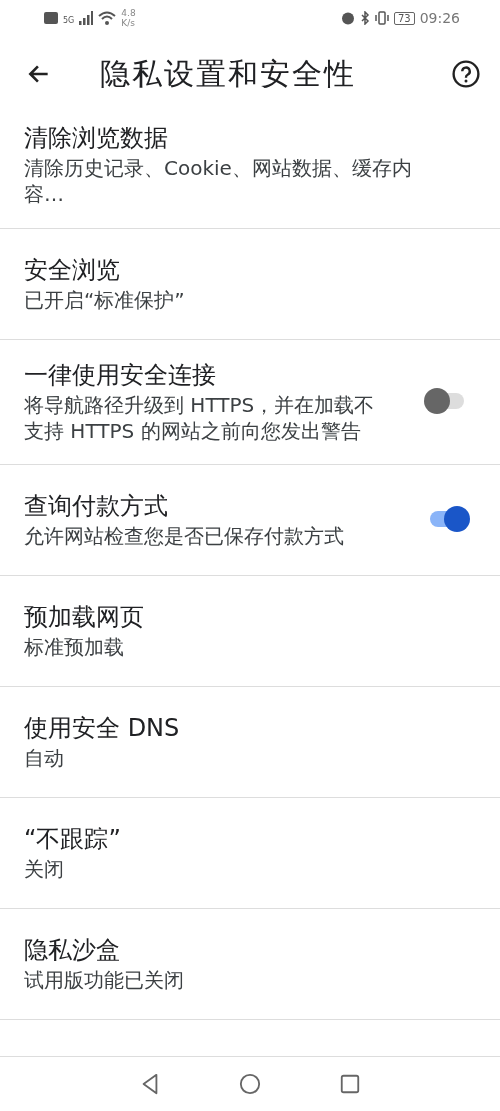 The image size is (500, 1111). I want to click on network-label: 5G, so click(69, 20).